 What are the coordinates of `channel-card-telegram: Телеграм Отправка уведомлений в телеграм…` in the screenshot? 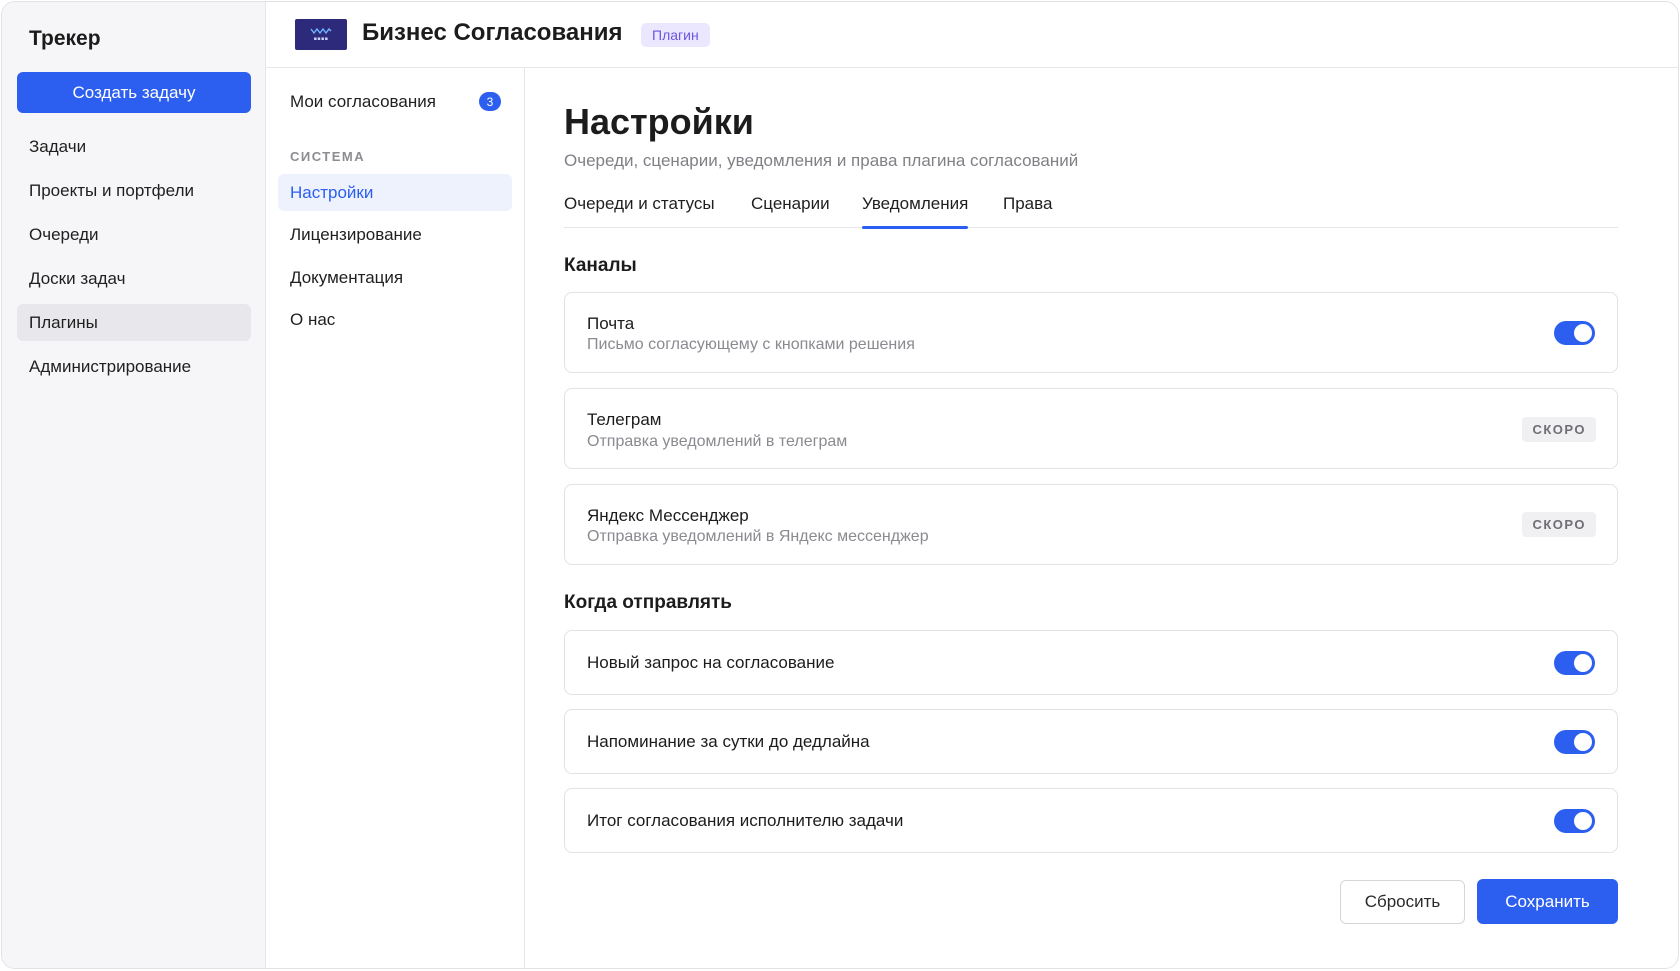 It's located at (1091, 428).